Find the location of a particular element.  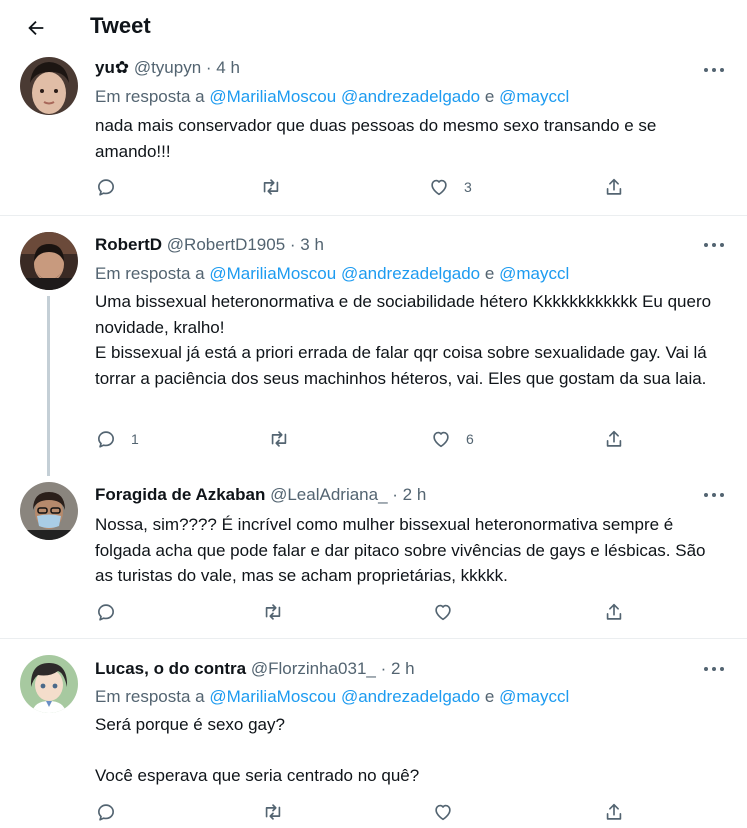

tweet-actions: 1 6 is located at coordinates (373, 439).